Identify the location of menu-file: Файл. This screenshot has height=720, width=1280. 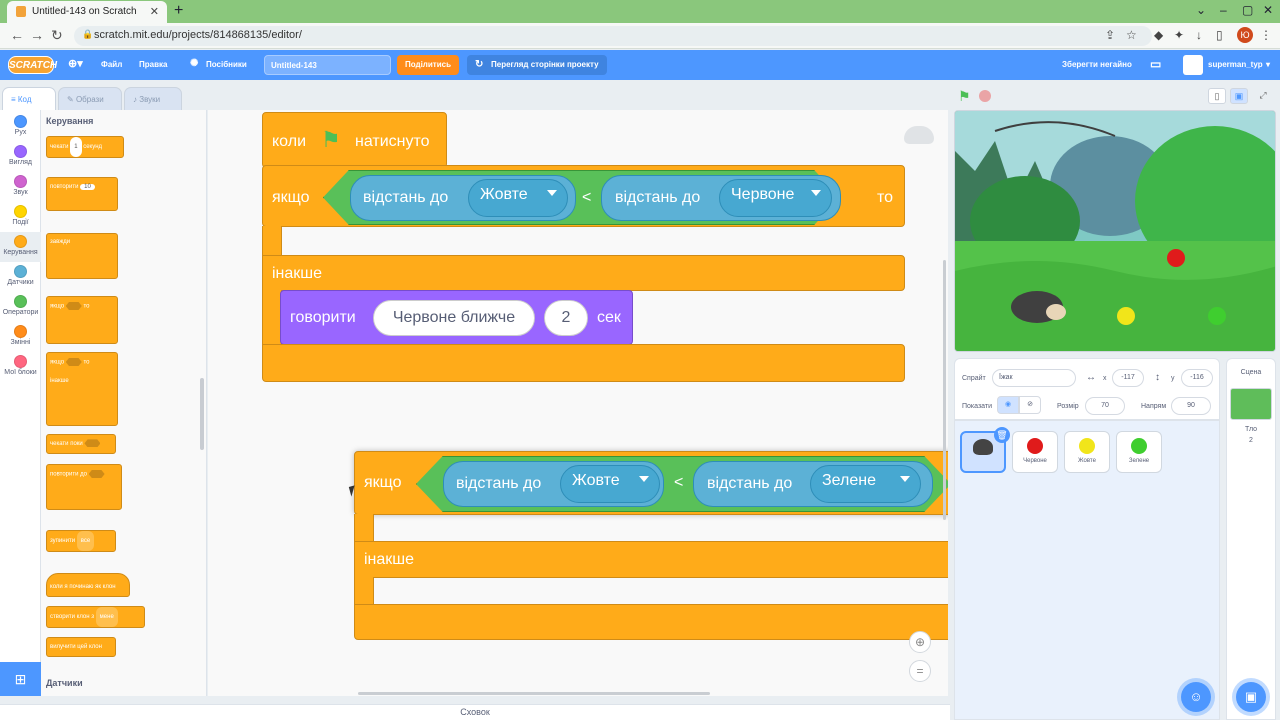
(111, 64).